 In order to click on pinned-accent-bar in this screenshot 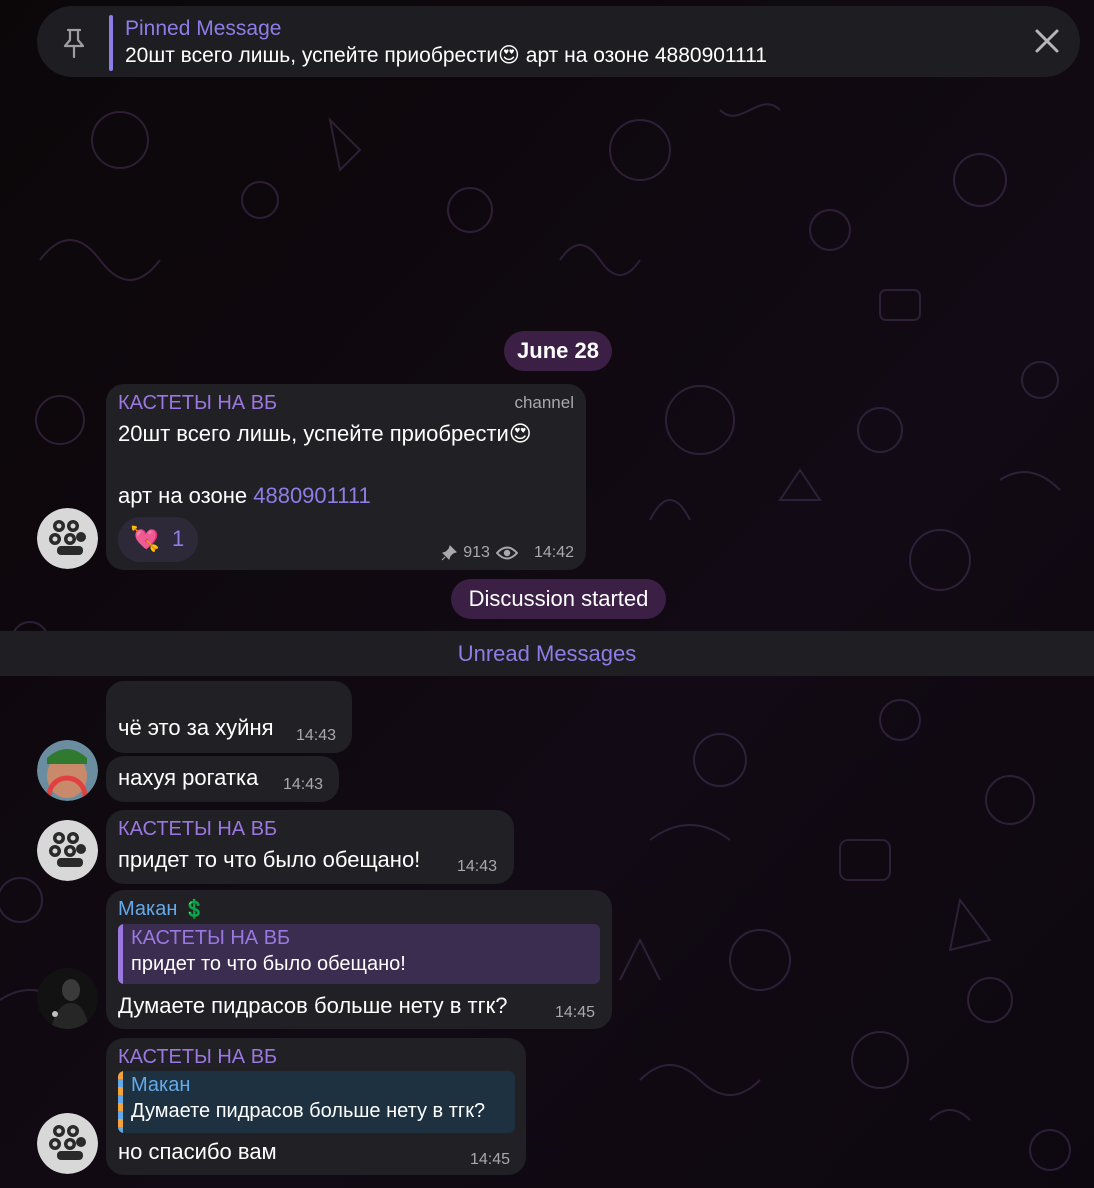, I will do `click(111, 43)`.